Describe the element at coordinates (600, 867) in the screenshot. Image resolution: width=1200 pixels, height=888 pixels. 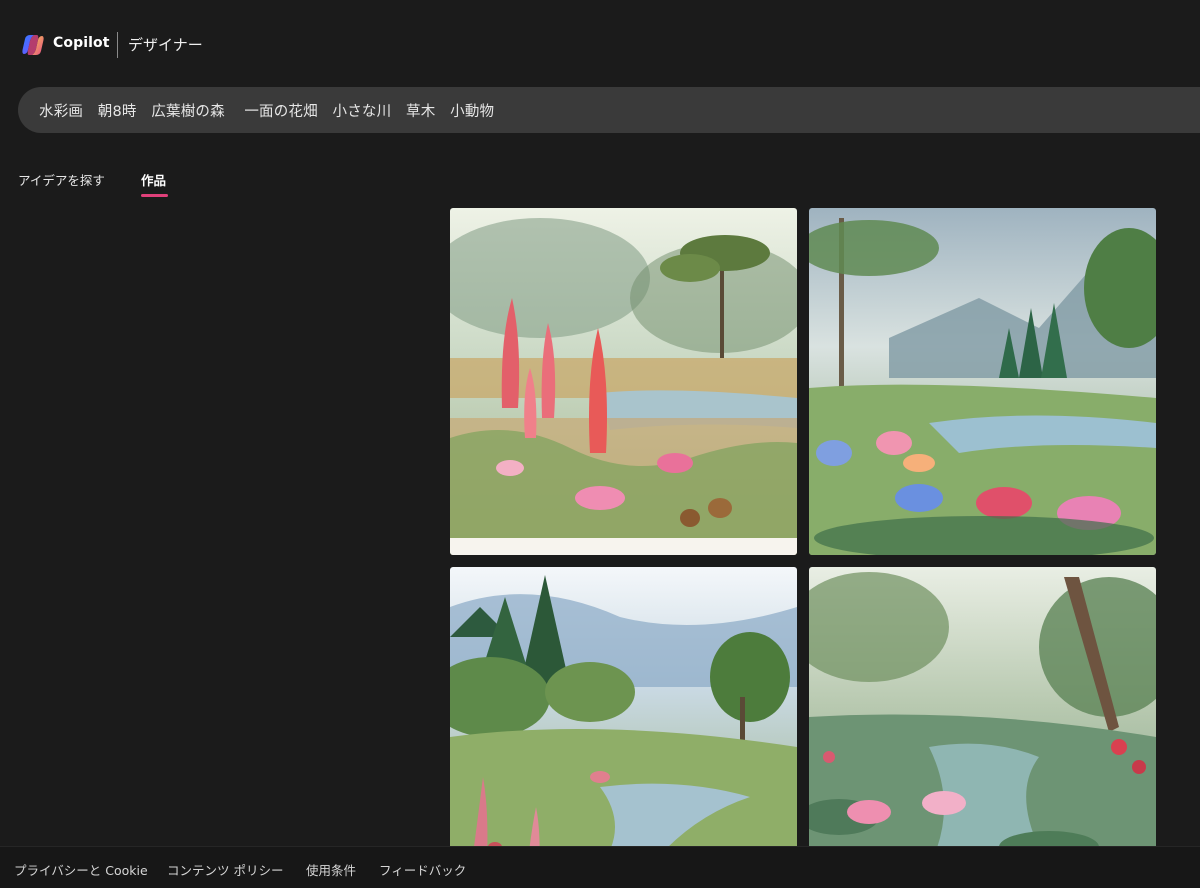
I see `footer: プライバシーと Cookie コンテンツ ポリシー 使用条件 フィードバック` at that location.